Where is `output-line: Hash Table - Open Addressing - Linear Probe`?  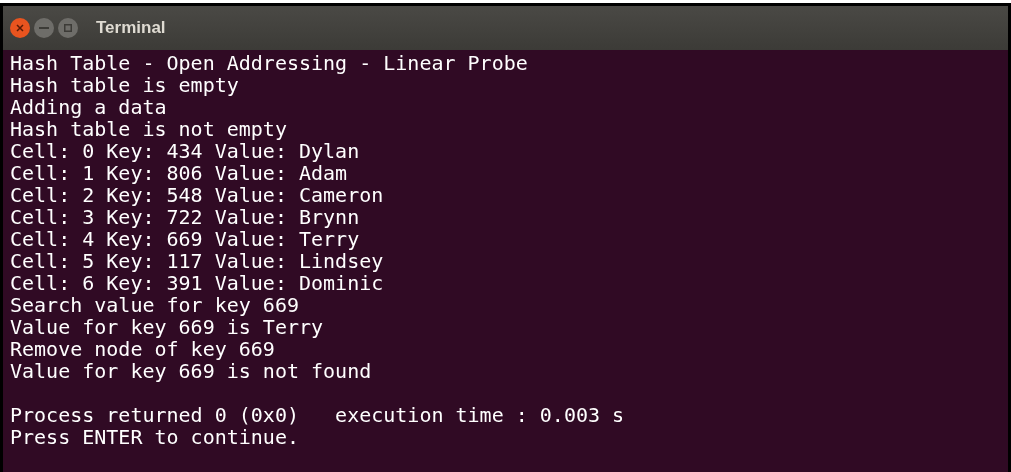
output-line: Hash Table - Open Addressing - Linear Probe is located at coordinates (269, 63).